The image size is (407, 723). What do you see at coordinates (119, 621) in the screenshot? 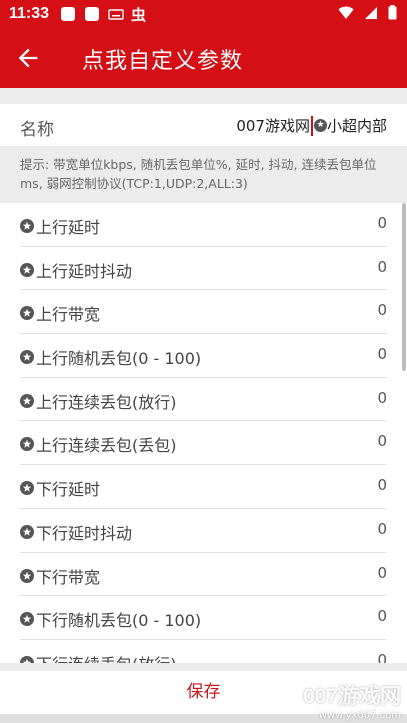
I see `param-label: 下行随机丢包(0 - 100)` at bounding box center [119, 621].